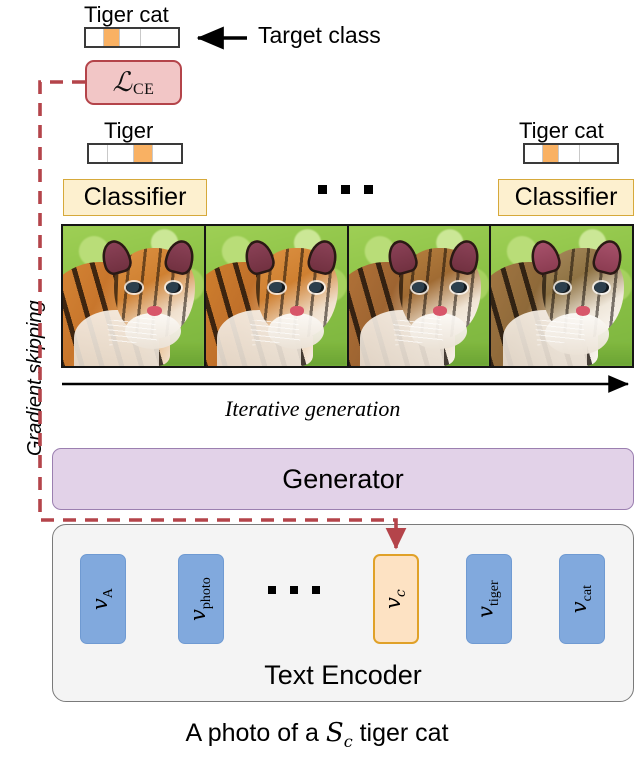  I want to click on token-v-cat: vcat, so click(582, 599).